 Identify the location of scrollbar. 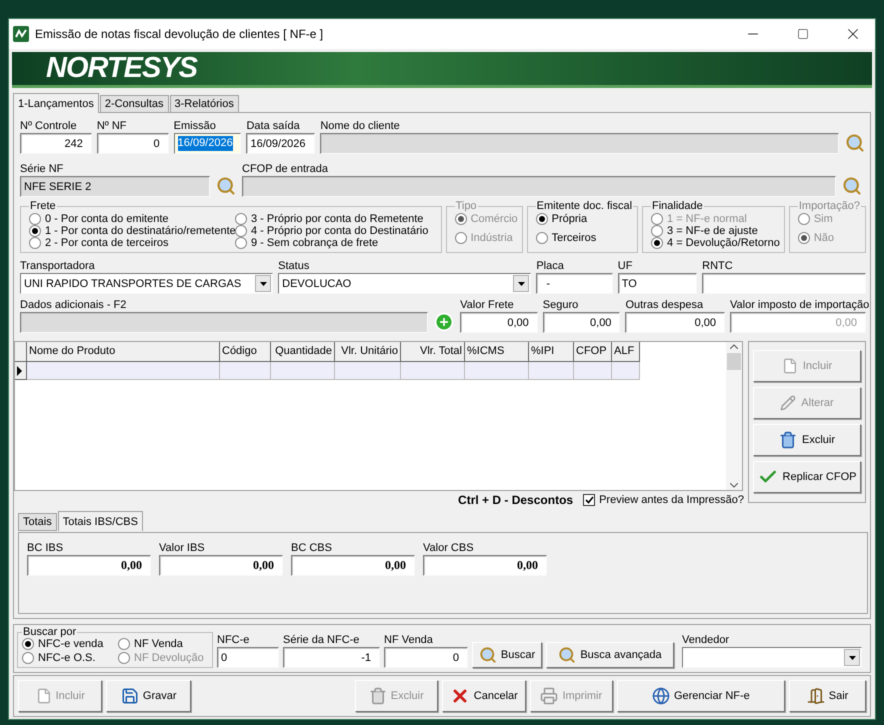
(734, 416).